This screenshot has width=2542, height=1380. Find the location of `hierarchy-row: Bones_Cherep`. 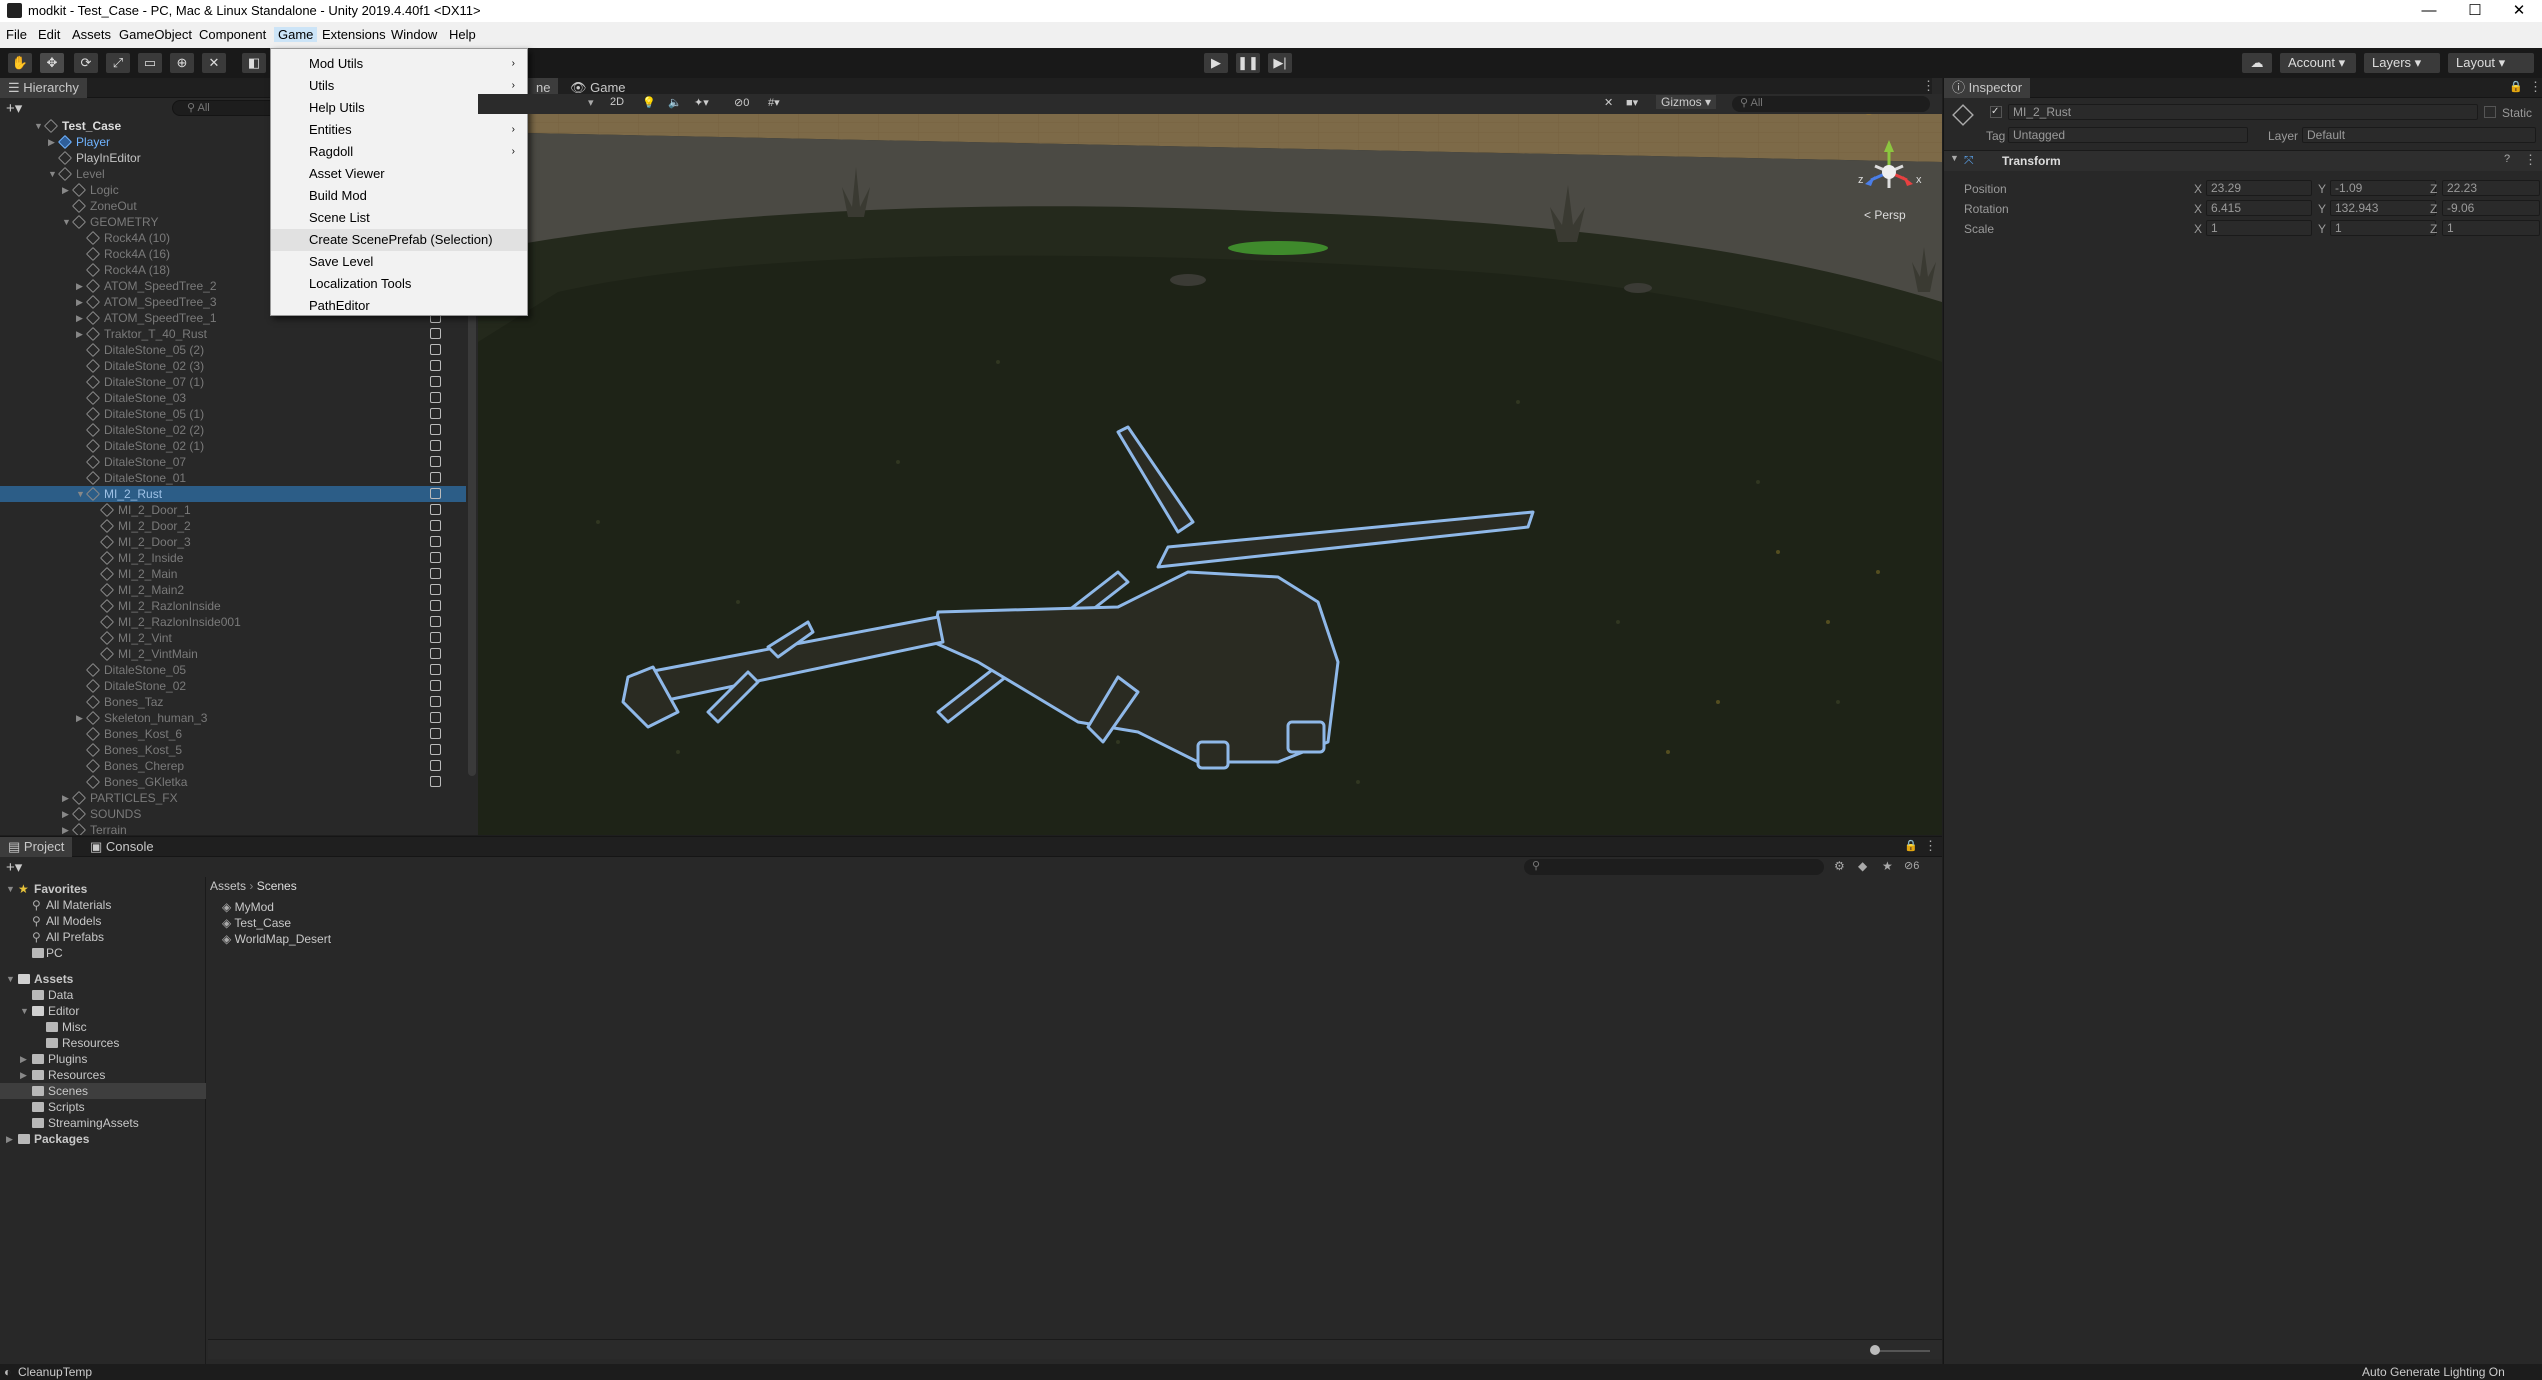

hierarchy-row: Bones_Cherep is located at coordinates (233, 766).